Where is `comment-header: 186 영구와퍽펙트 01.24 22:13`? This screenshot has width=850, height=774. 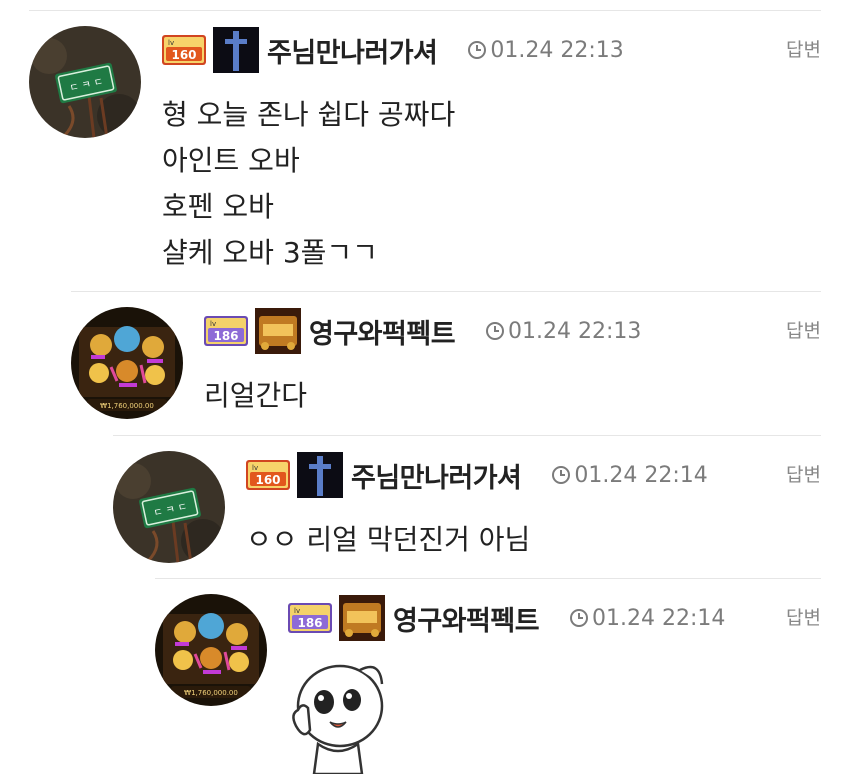
comment-header: 186 영구와퍽펙트 01.24 22:13 is located at coordinates (422, 331).